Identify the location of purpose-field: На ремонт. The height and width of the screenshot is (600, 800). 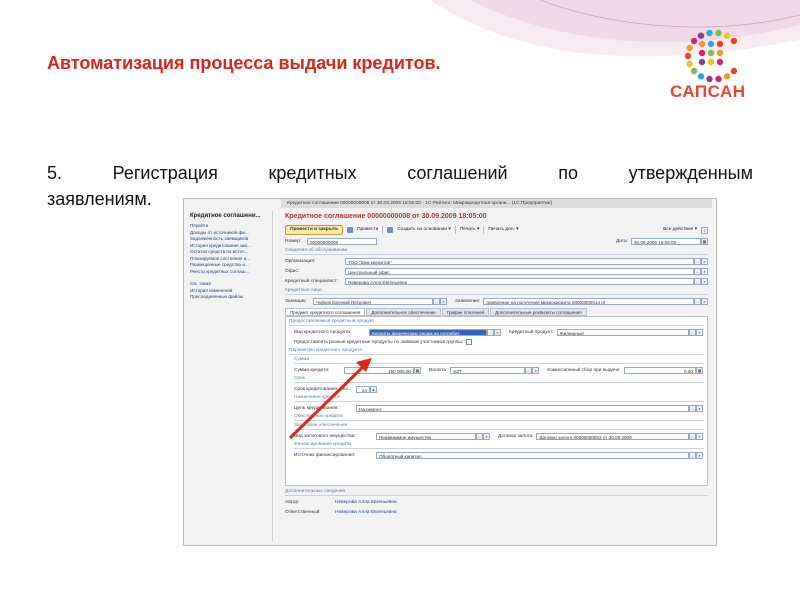
(522, 408).